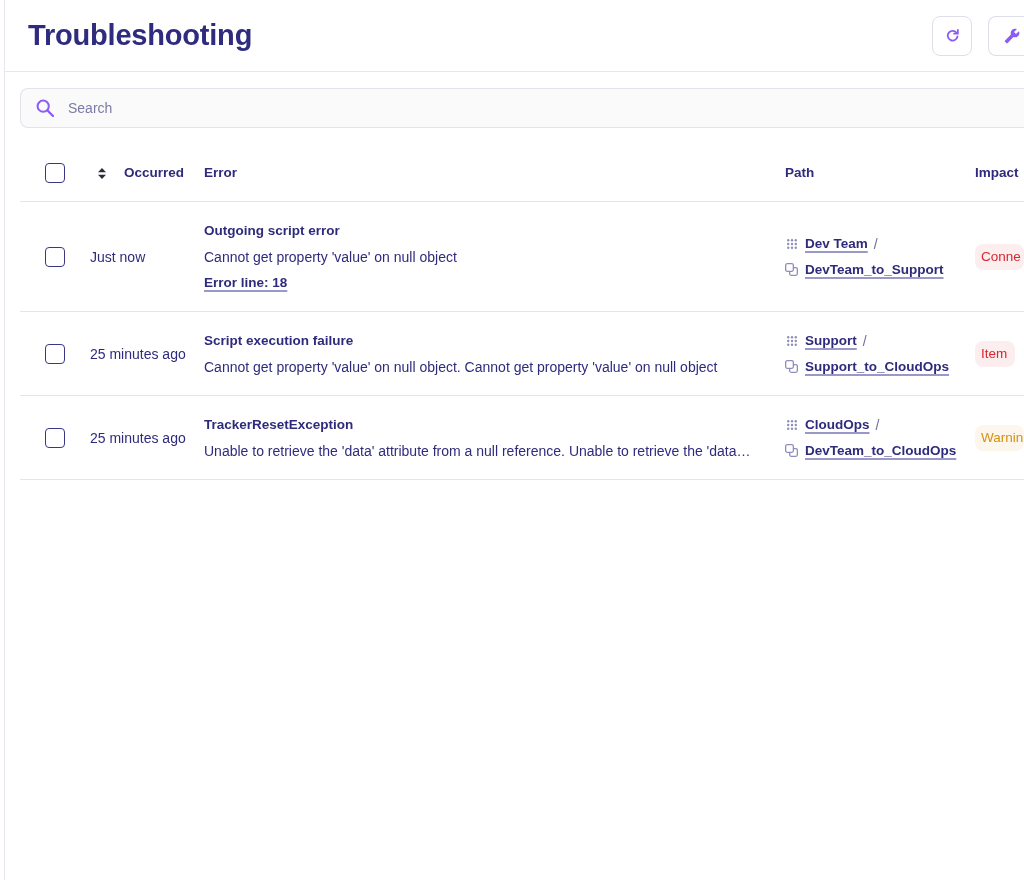 The image size is (1024, 880). I want to click on group-link: Dev Team, so click(836, 243).